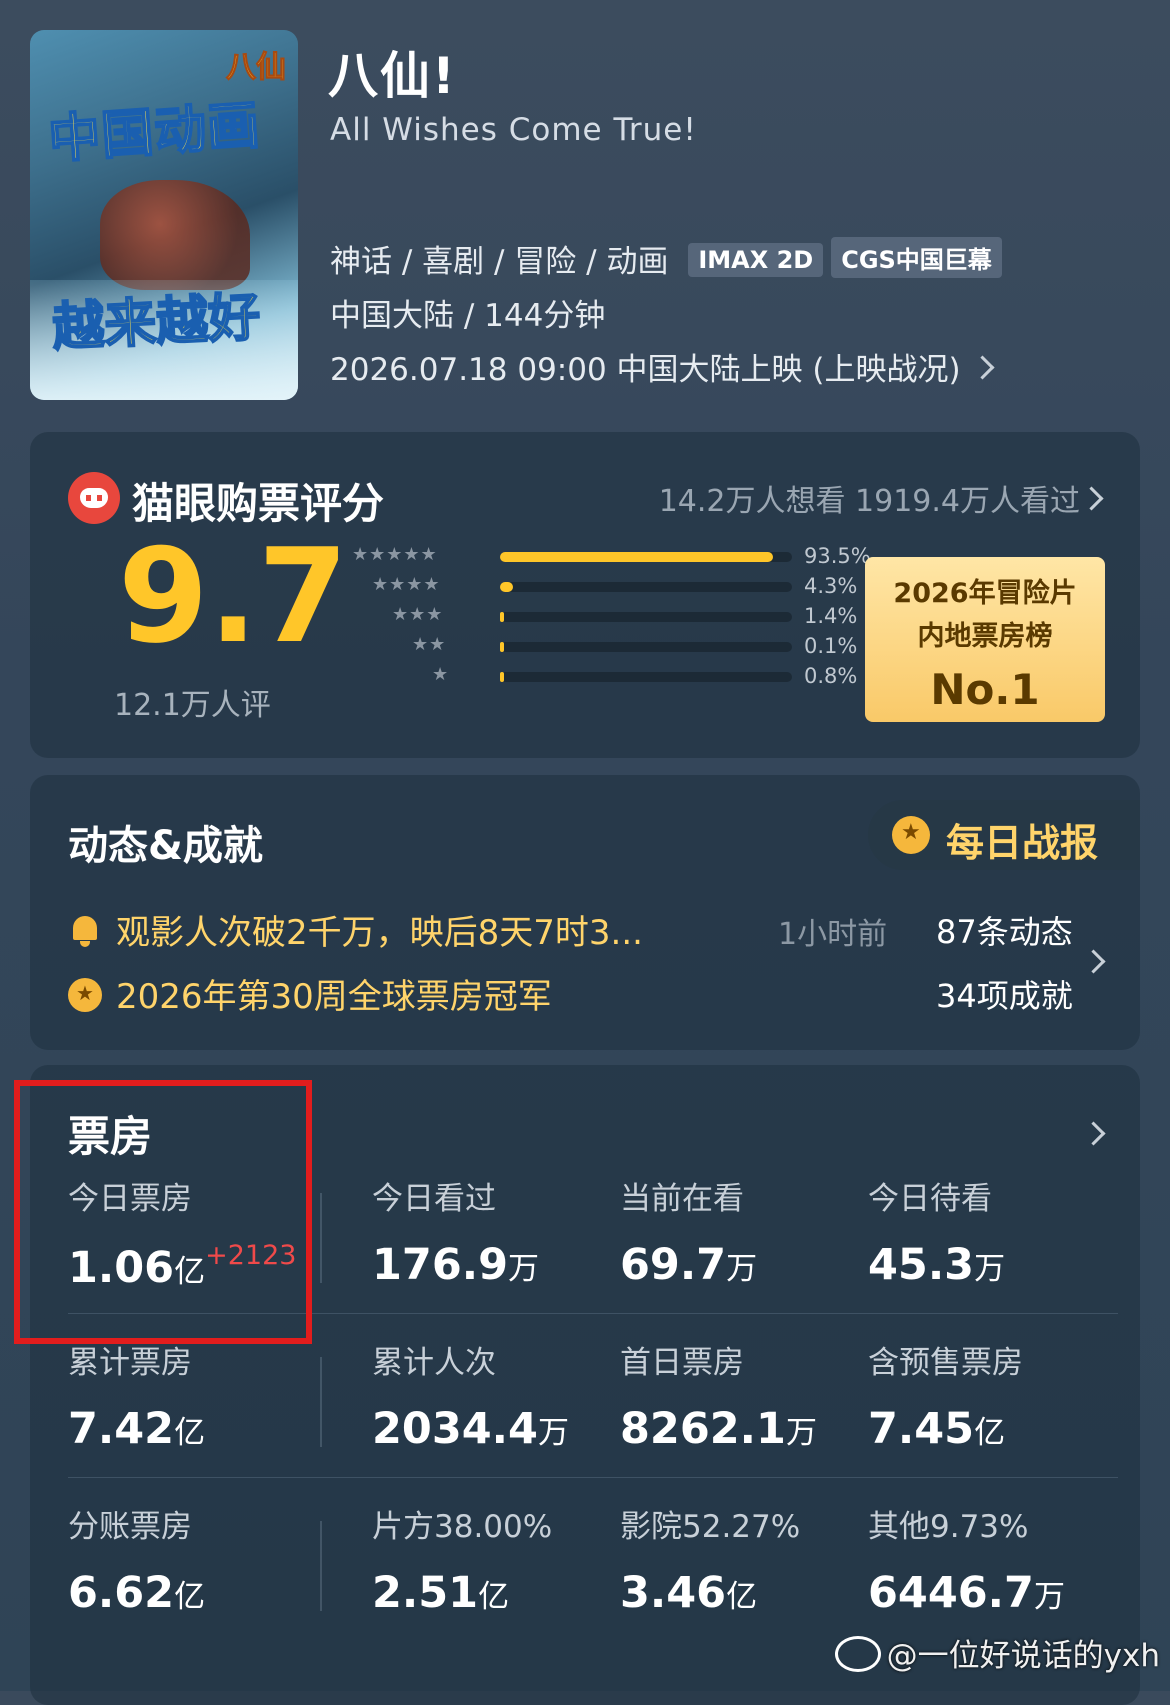  What do you see at coordinates (645, 370) in the screenshot?
I see `movie-release: 2026.07.18 09:00 中国大陆上映 (上映战况)` at bounding box center [645, 370].